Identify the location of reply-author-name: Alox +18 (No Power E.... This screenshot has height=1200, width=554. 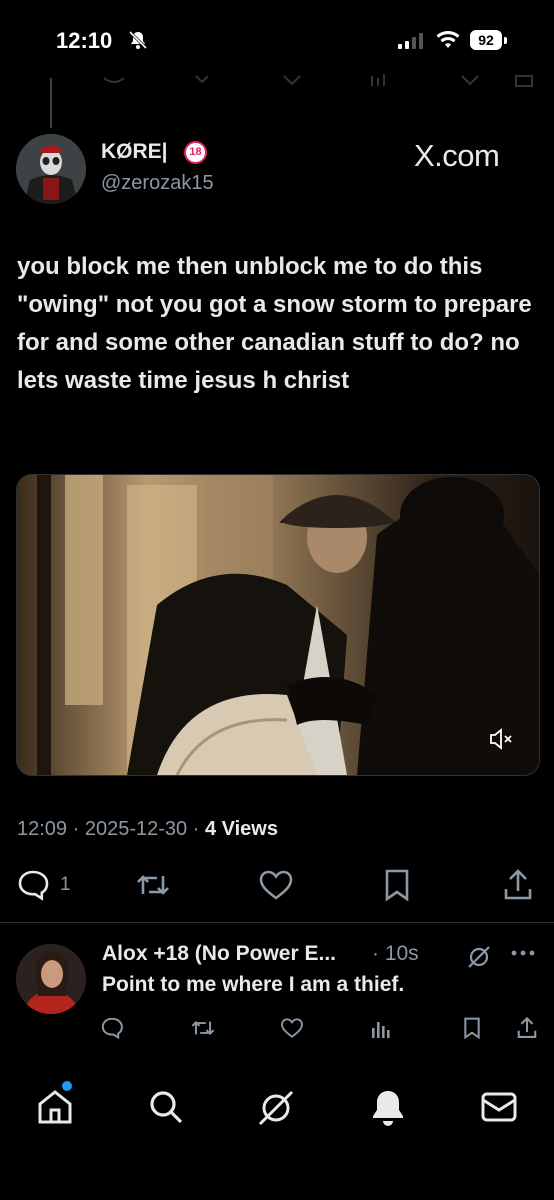
(219, 954).